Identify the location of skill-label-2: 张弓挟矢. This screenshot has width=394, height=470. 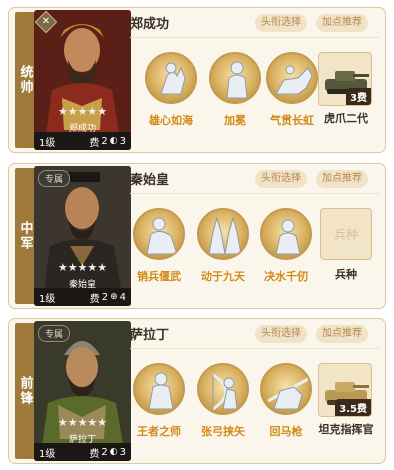
(223, 431).